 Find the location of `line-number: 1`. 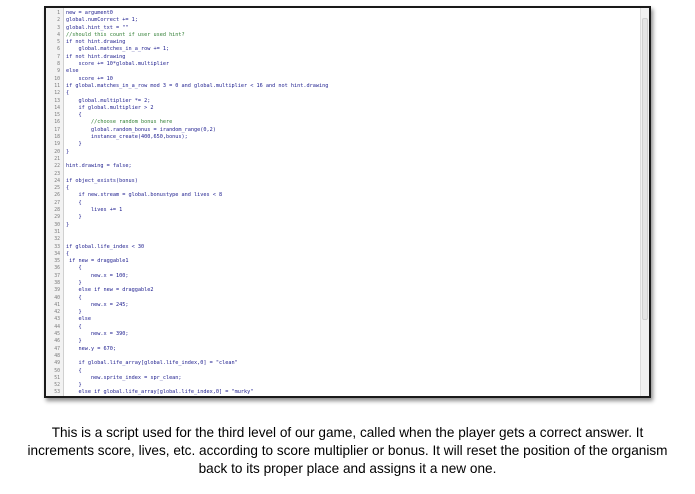

line-number: 1 is located at coordinates (58, 13).